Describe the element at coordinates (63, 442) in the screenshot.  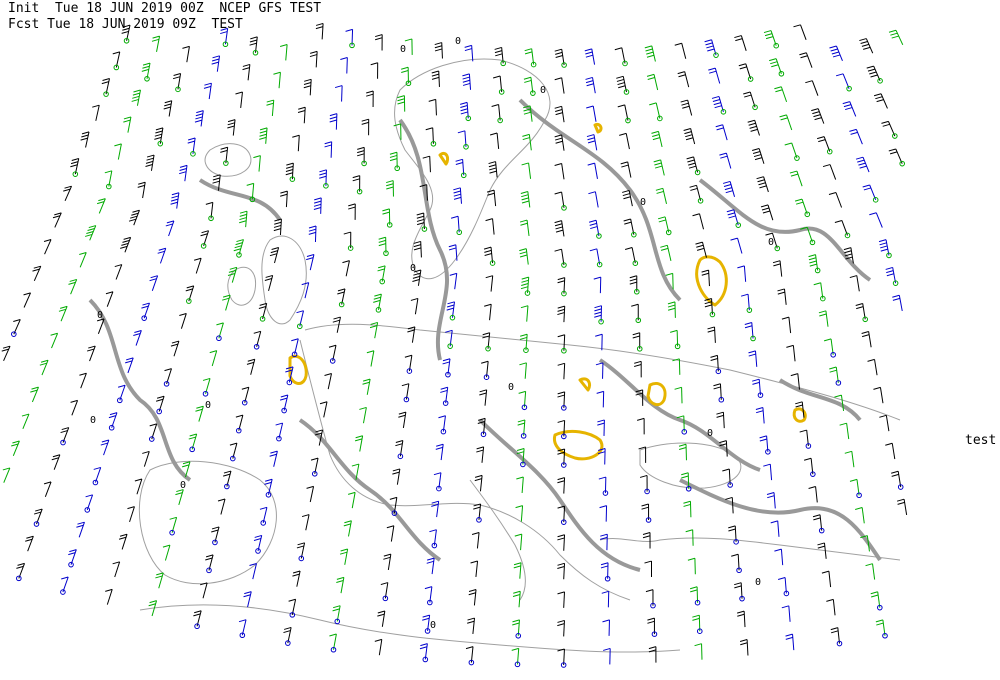
I see `calm-circle-icon` at that location.